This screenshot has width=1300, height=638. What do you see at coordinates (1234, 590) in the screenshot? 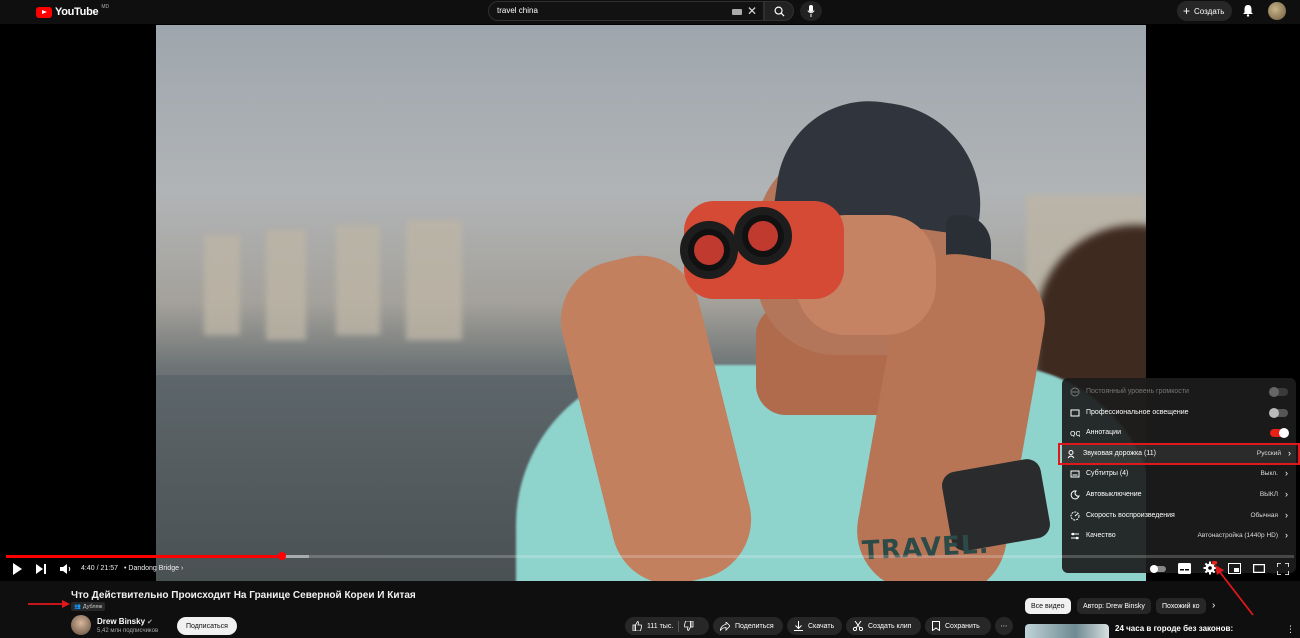
I see `annotation-arrow-gear` at bounding box center [1234, 590].